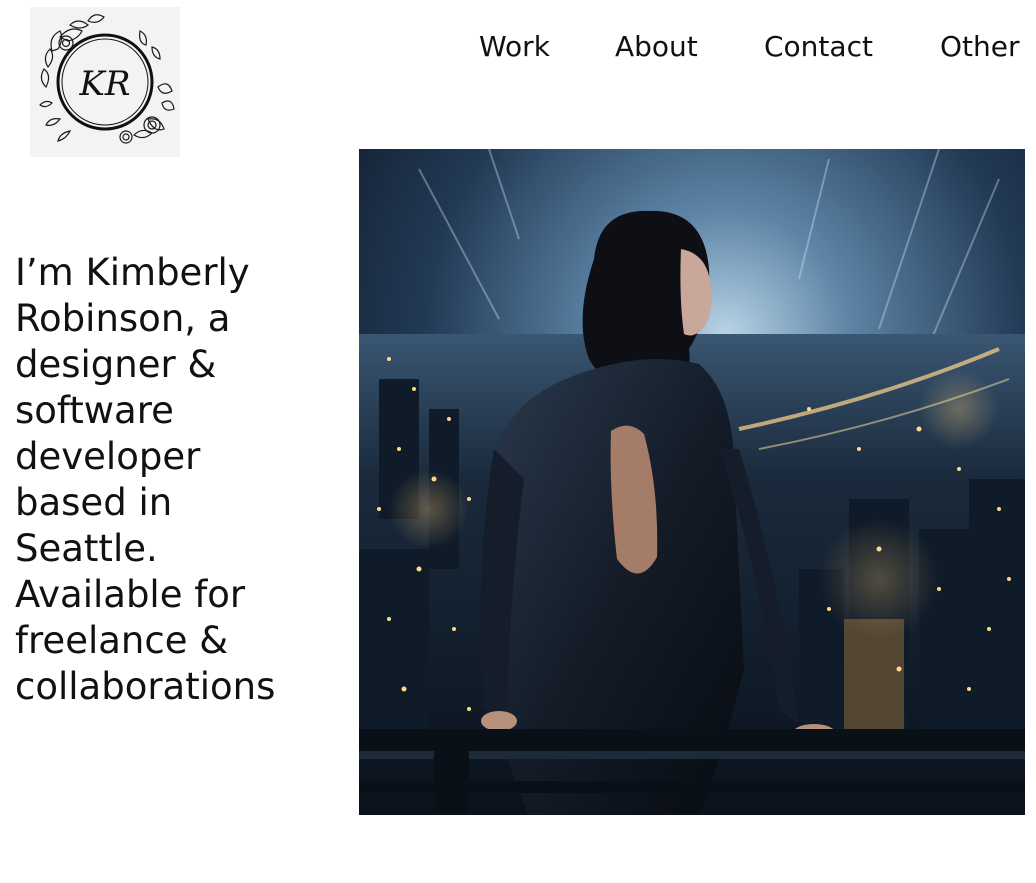 This screenshot has width=1036, height=883. What do you see at coordinates (145, 686) in the screenshot?
I see `intro-line: collaborations` at bounding box center [145, 686].